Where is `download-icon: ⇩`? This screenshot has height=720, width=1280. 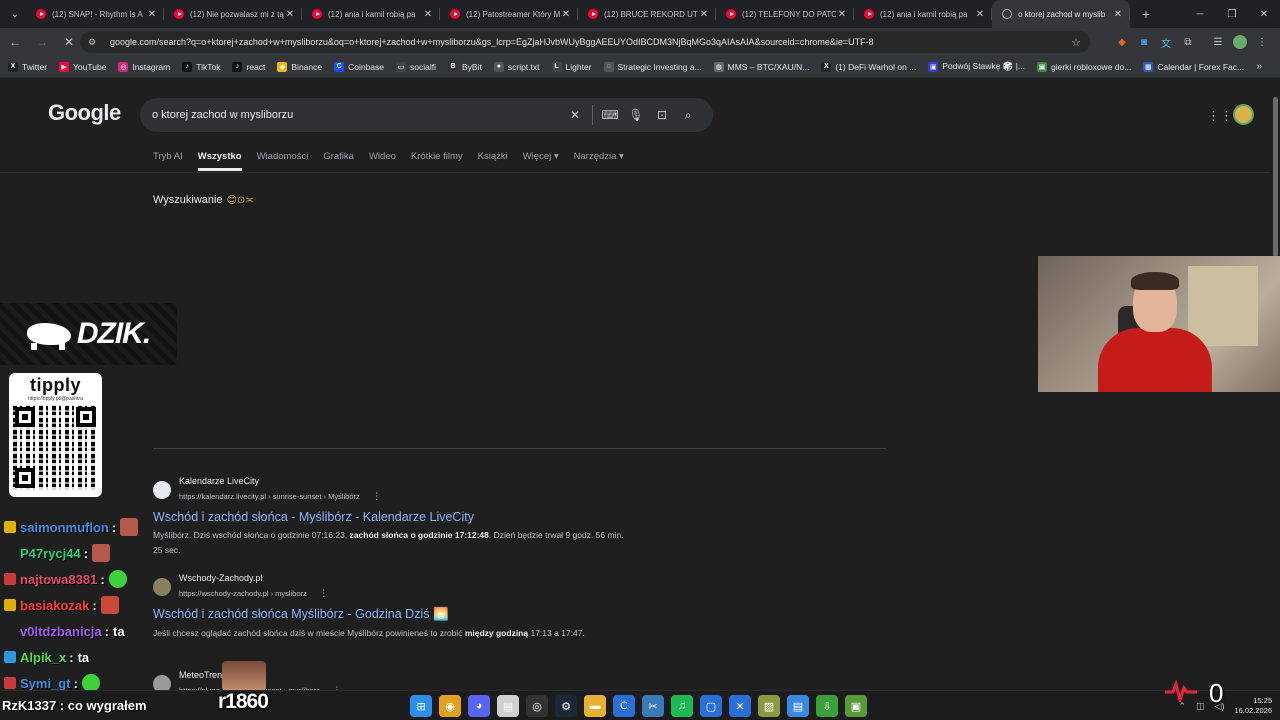 download-icon: ⇩ is located at coordinates (827, 706).